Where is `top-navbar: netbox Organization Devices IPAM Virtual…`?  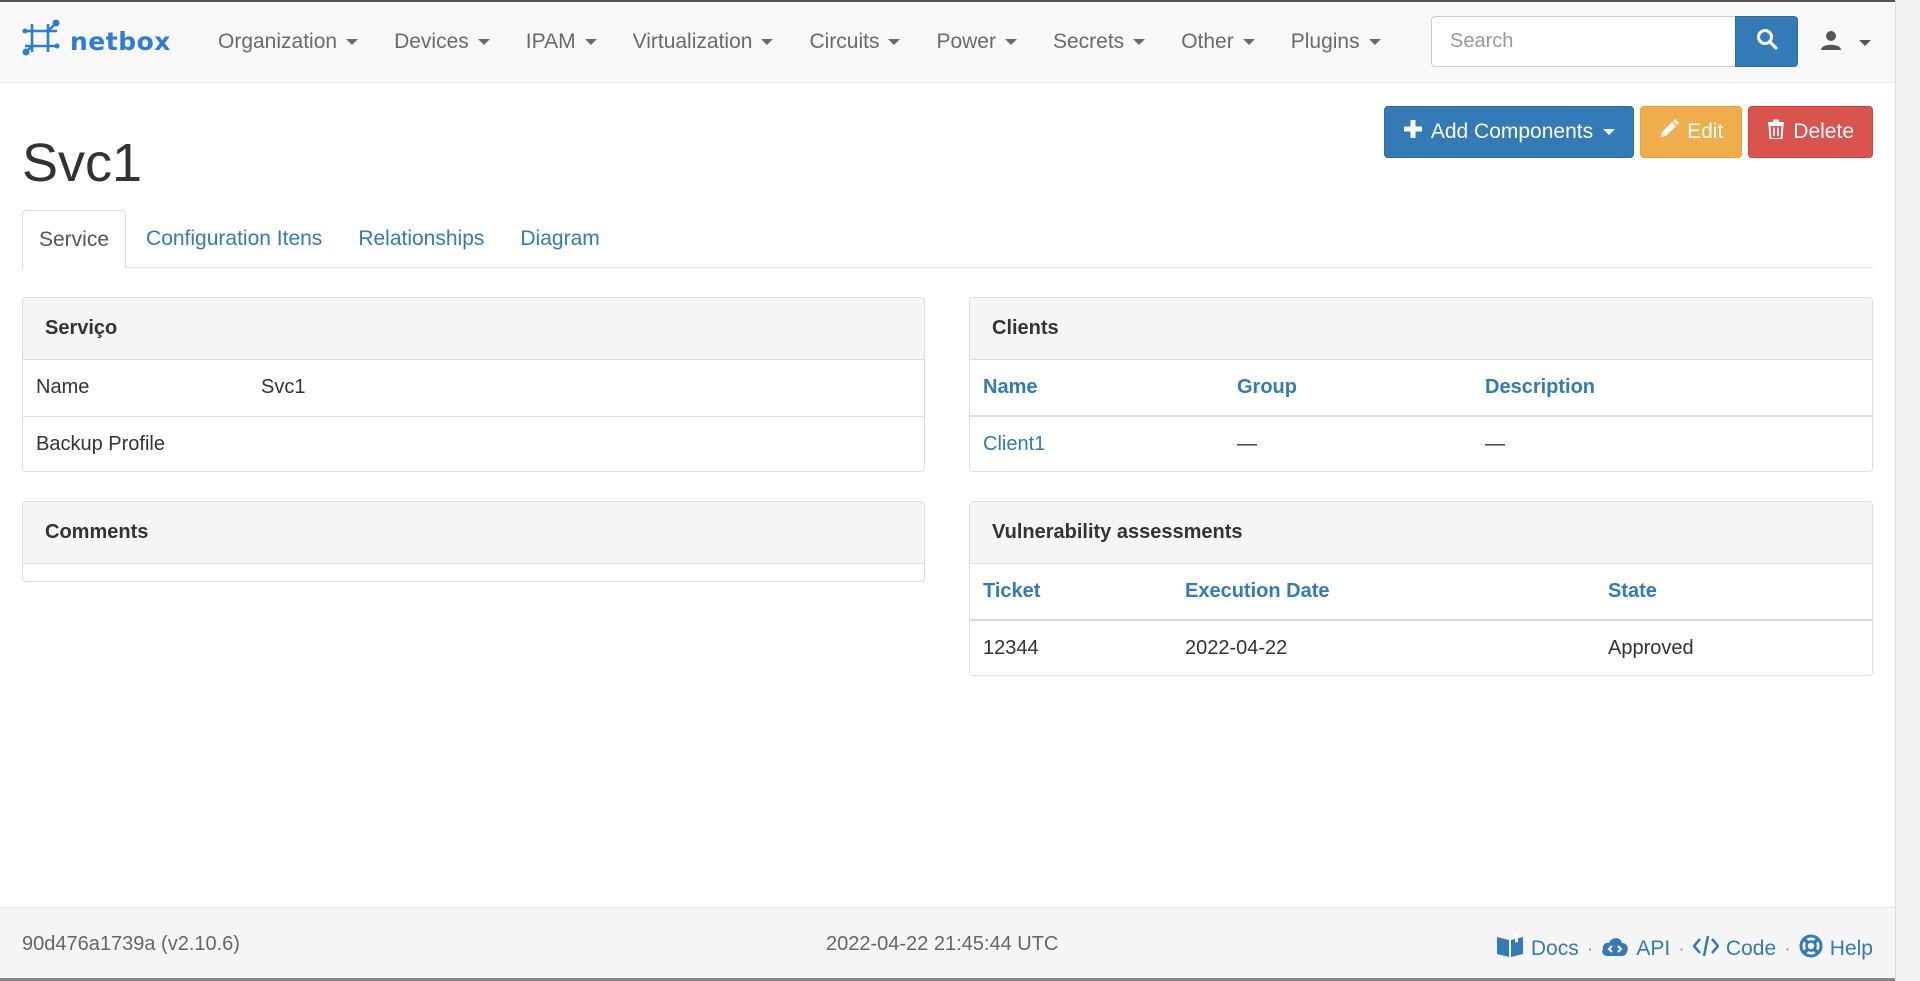
top-navbar: netbox Organization Devices IPAM Virtual… is located at coordinates (947, 41).